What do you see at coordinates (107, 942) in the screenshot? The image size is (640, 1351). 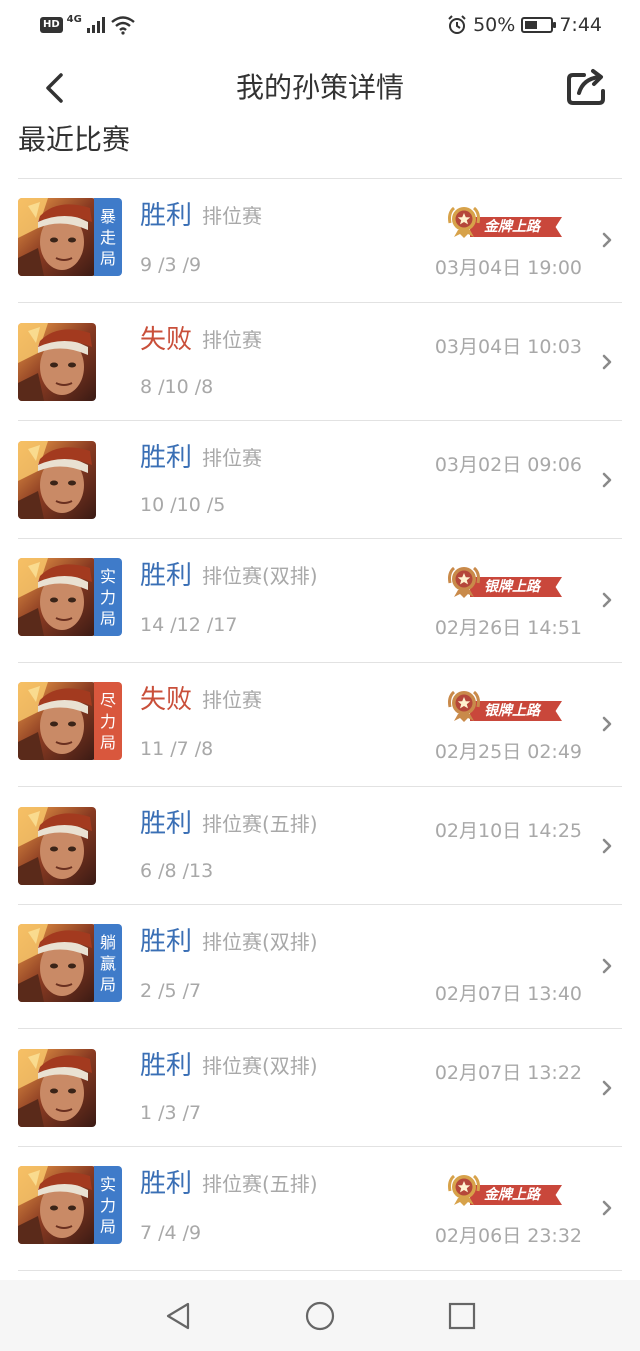 I see `match-tag-char: 躺` at bounding box center [107, 942].